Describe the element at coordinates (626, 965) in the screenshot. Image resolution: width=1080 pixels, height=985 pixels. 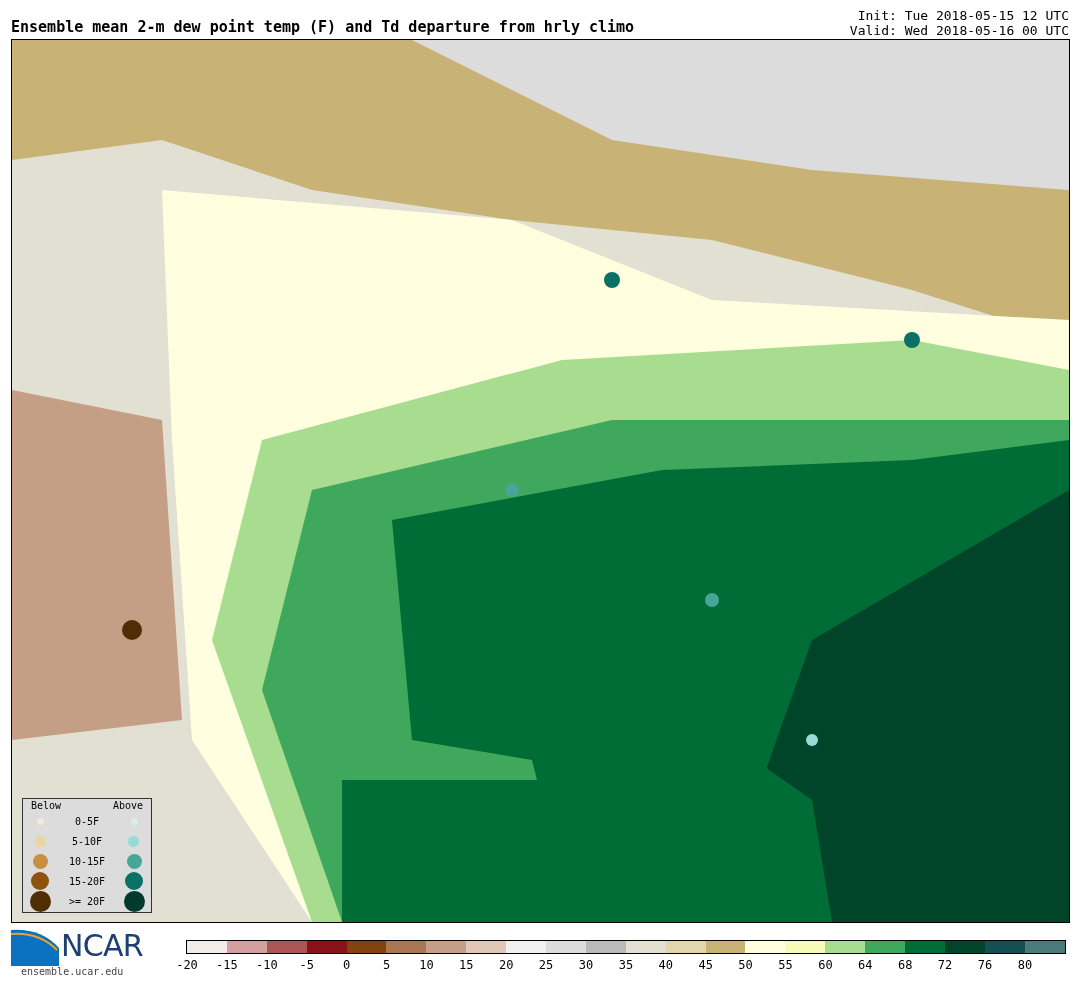
I see `colorbar-tick-label: 35` at that location.